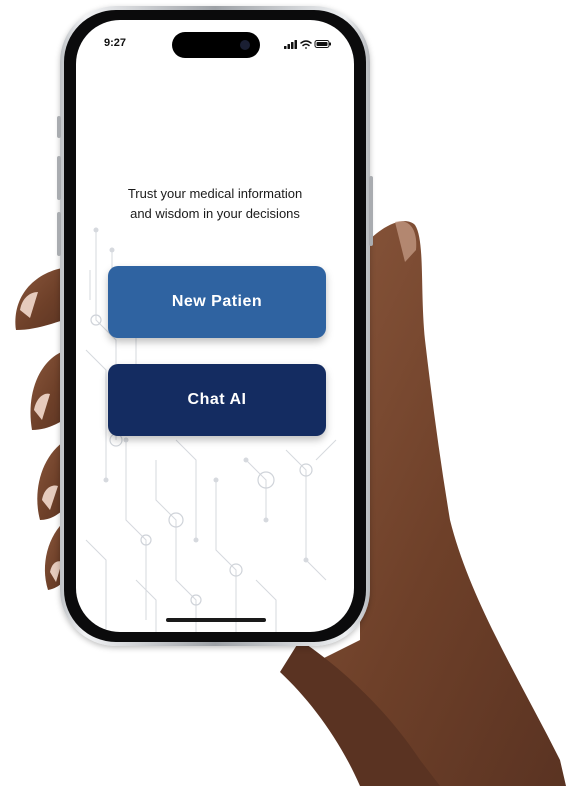  I want to click on home-indicator, so click(216, 620).